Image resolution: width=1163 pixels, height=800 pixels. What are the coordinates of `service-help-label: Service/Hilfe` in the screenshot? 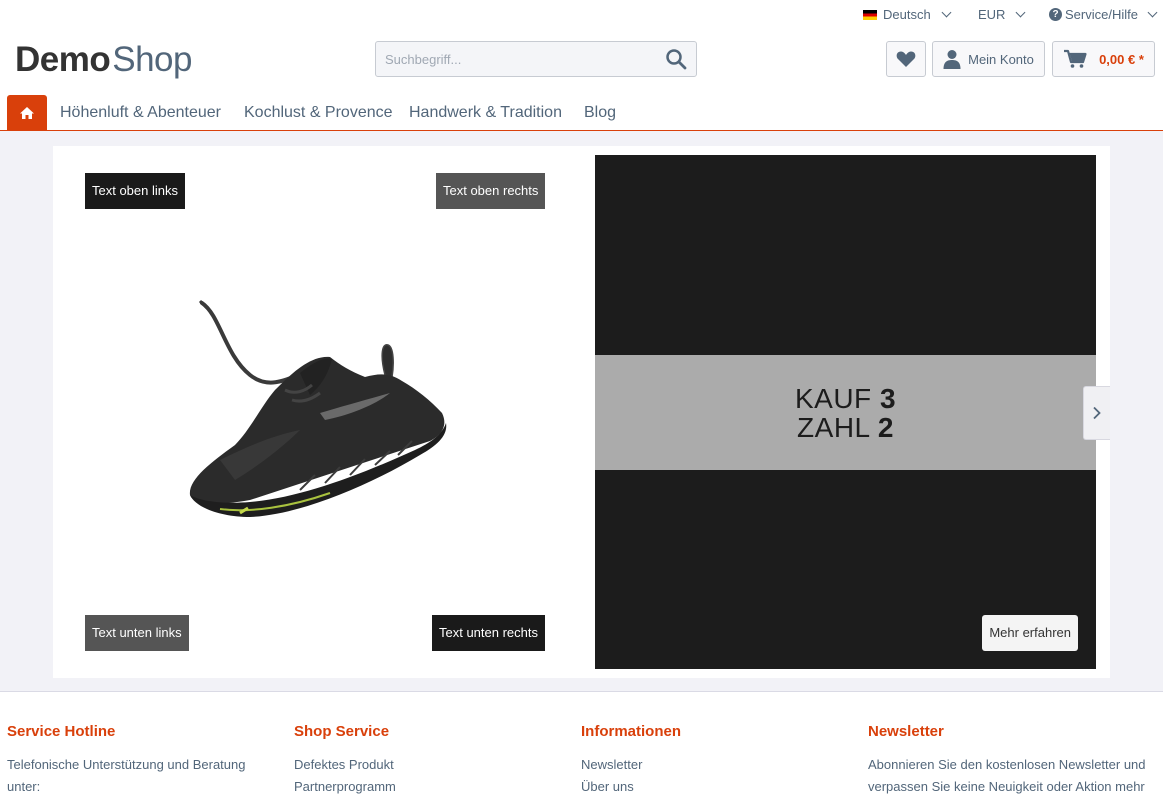 It's located at (1101, 14).